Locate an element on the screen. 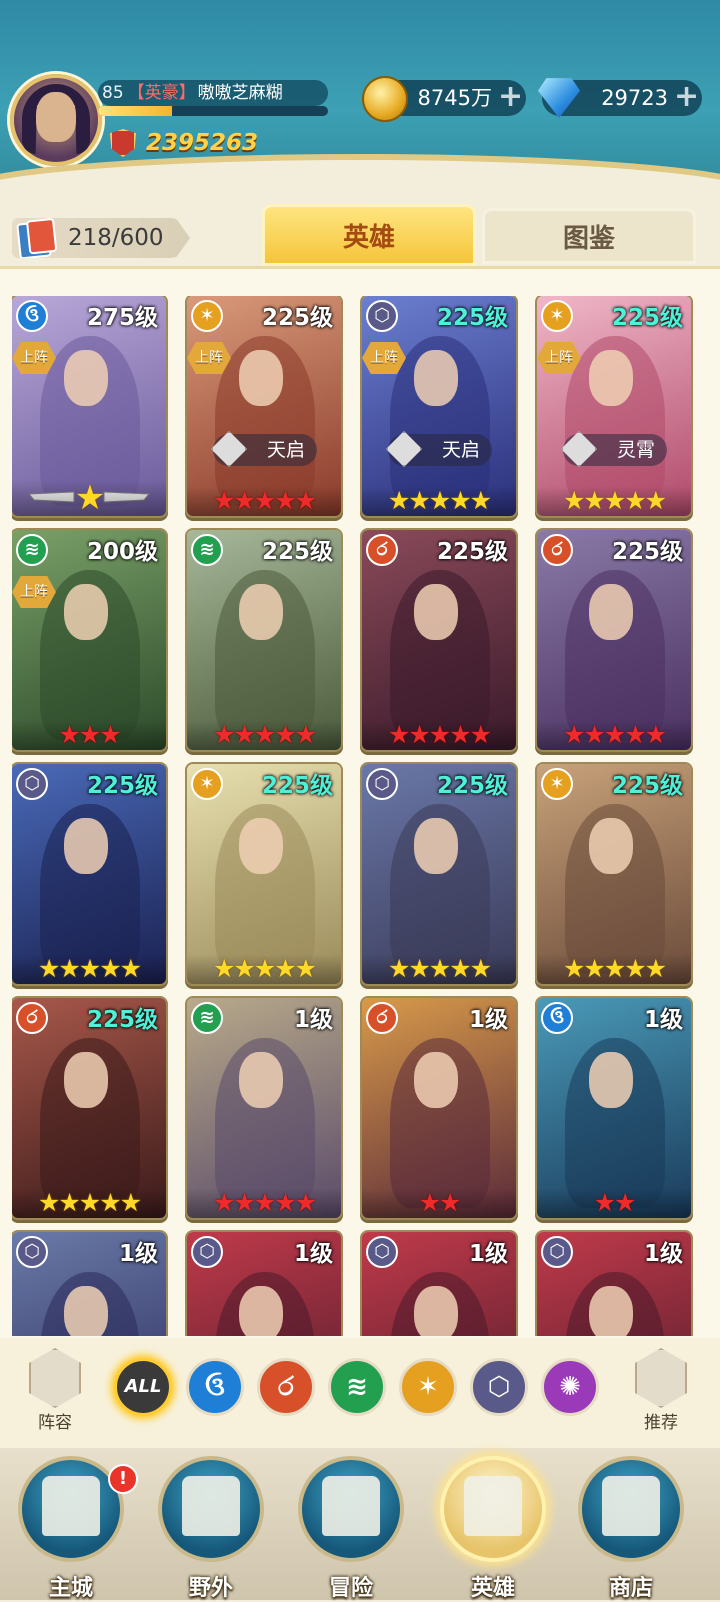 Image resolution: width=720 pixels, height=1602 pixels. wind-element-icon: ≋ is located at coordinates (207, 1018).